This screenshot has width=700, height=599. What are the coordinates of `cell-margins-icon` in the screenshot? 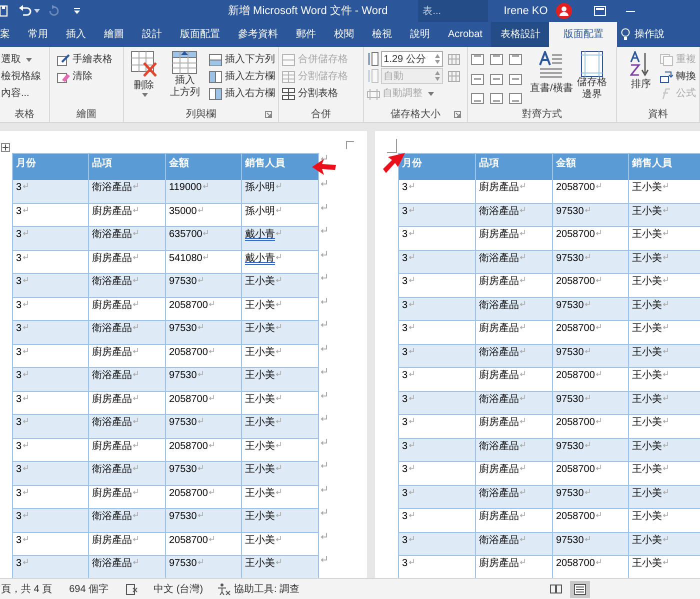 It's located at (591, 64).